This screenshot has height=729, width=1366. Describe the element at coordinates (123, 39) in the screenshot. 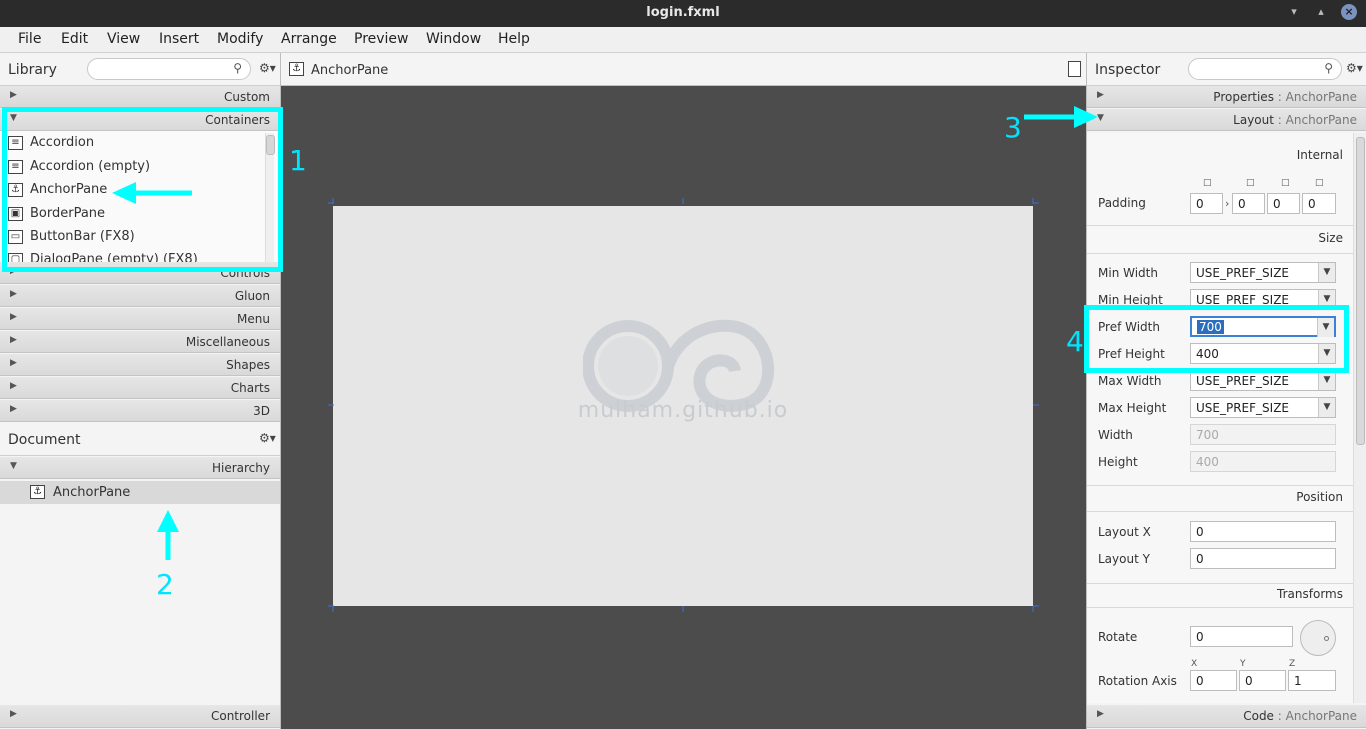

I see `menu-view: View` at that location.